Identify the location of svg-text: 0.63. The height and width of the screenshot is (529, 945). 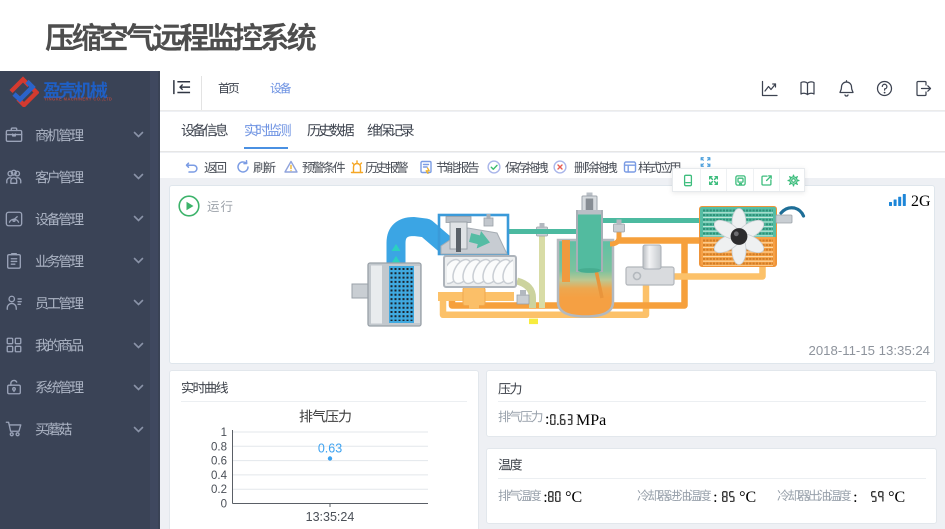
(330, 449).